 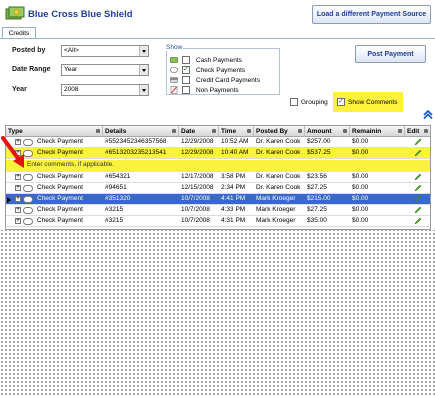 I want to click on column-header-amount: Amount, so click(x=327, y=131).